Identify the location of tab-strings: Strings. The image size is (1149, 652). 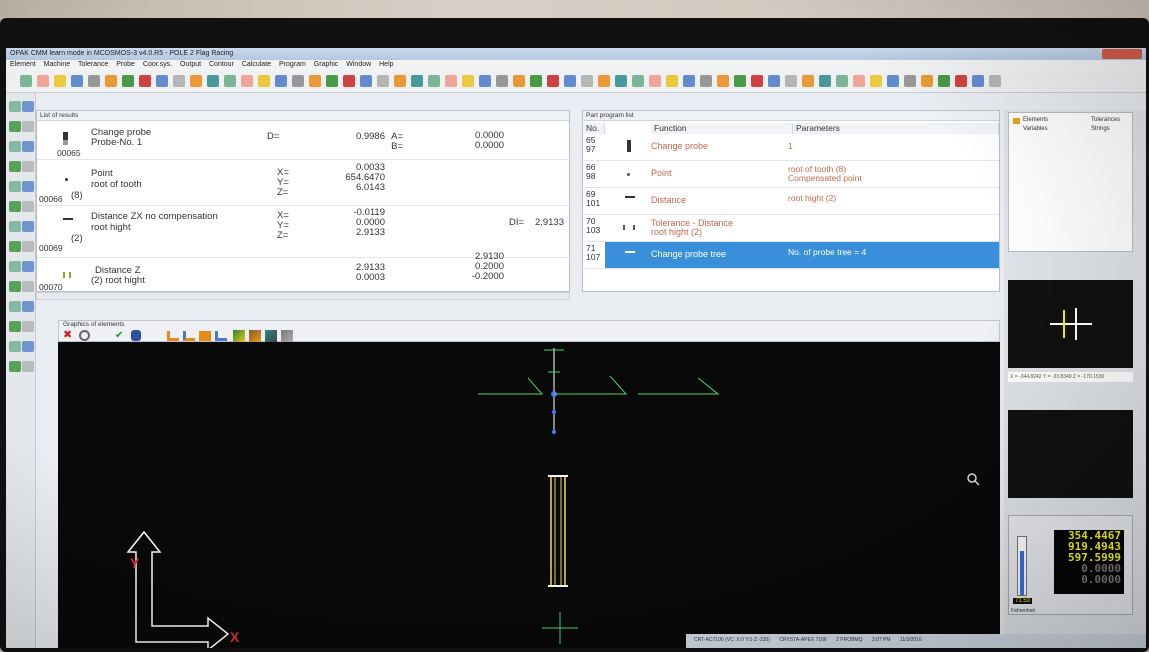
(1100, 129).